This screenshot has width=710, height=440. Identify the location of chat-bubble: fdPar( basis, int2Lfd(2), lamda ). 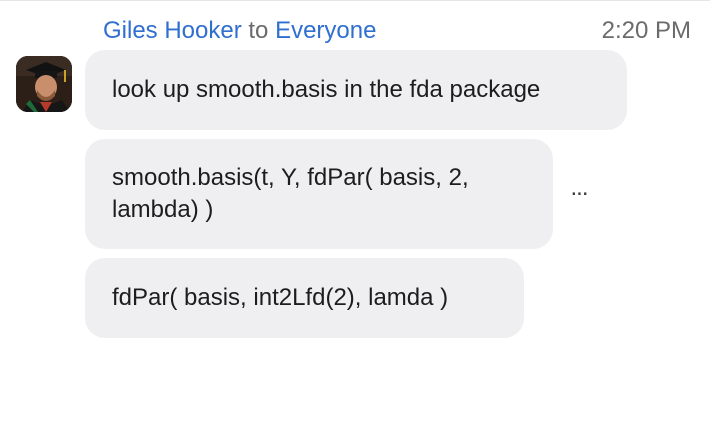
(304, 298).